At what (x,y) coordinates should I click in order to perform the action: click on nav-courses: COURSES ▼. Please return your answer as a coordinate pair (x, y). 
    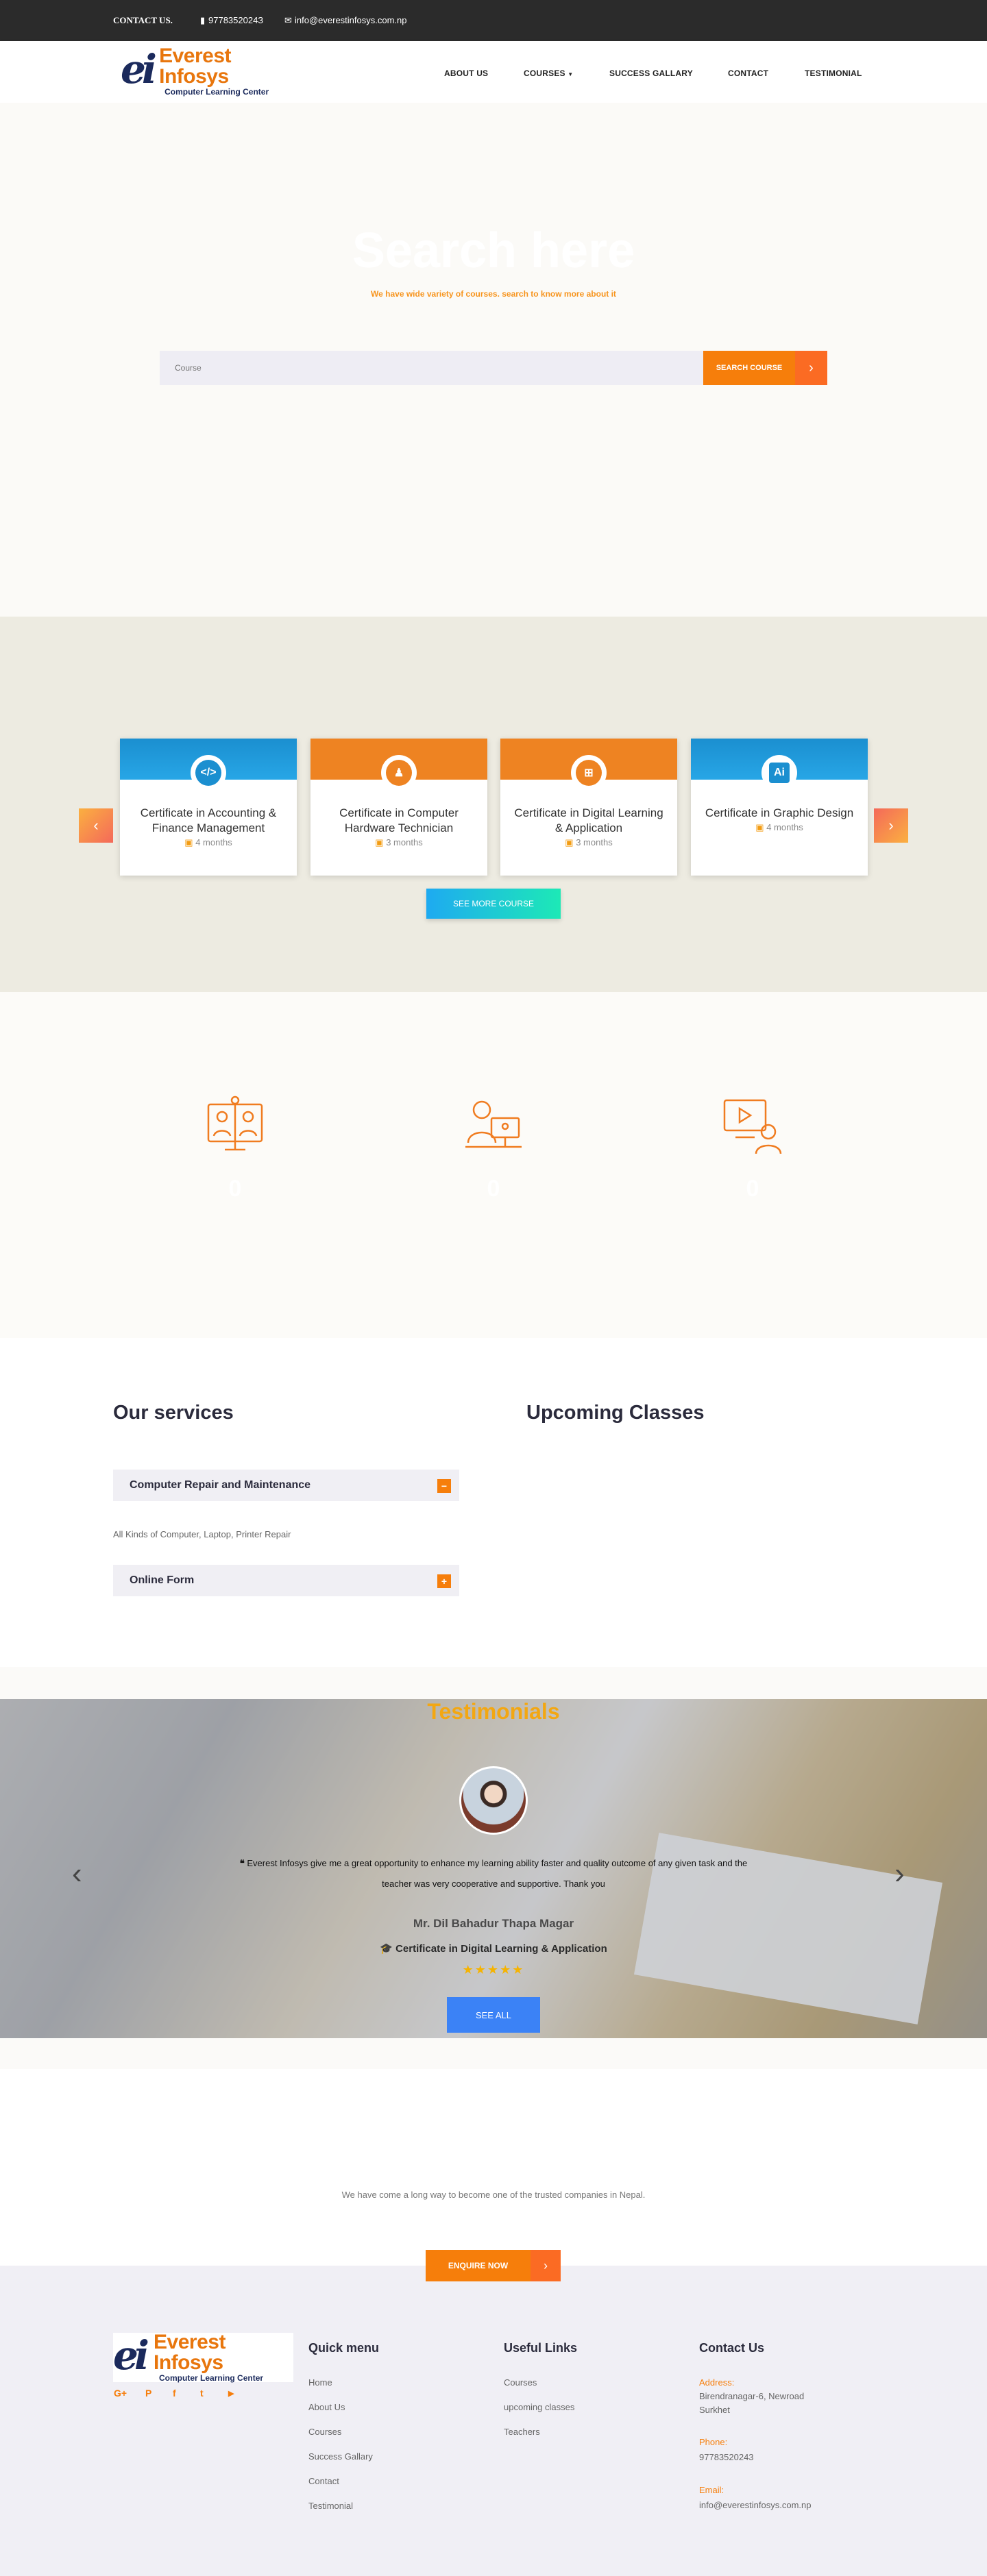
    Looking at the image, I should click on (548, 73).